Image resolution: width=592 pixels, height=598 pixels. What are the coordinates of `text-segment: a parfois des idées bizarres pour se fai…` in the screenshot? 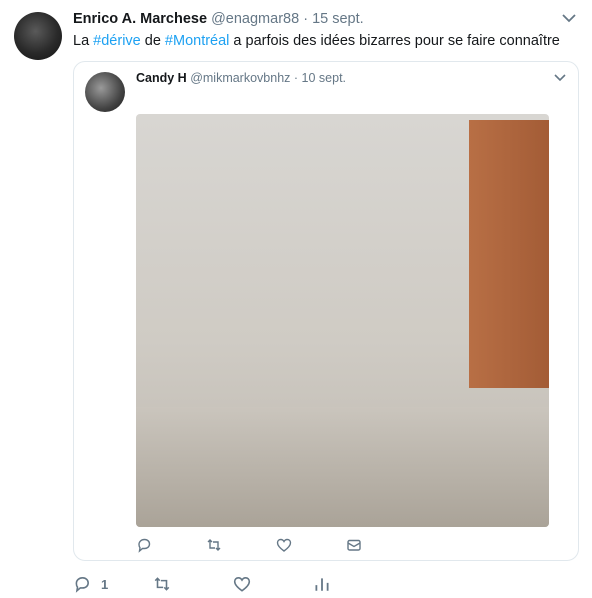 It's located at (394, 41).